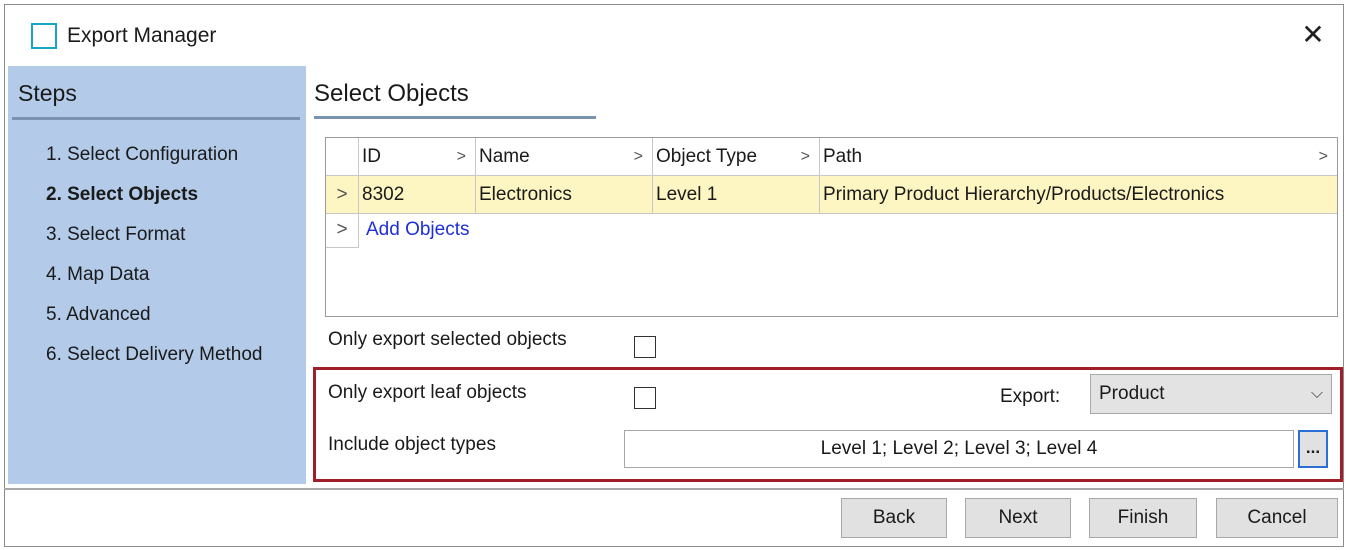  Describe the element at coordinates (391, 93) in the screenshot. I see `section-title: Select Objects` at that location.